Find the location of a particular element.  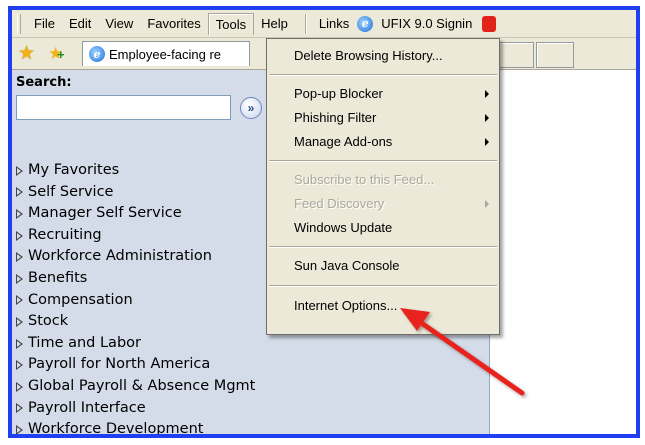

browser-tab: e Employee-facing re is located at coordinates (166, 53).